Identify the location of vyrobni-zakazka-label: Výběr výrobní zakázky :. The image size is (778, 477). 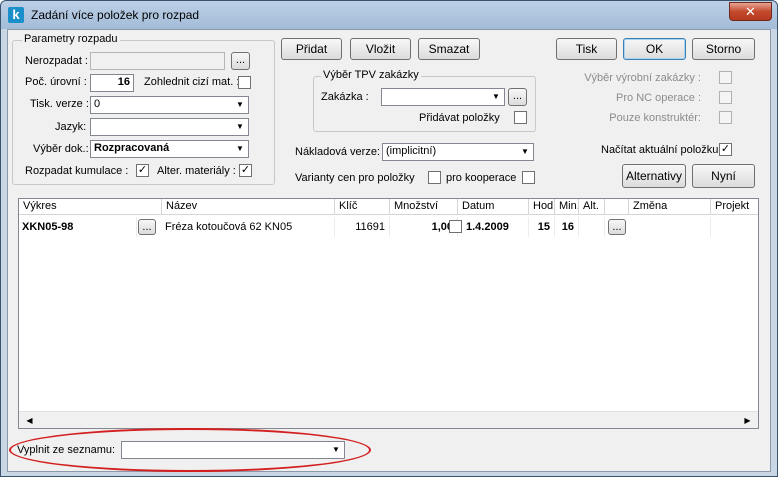
(642, 78).